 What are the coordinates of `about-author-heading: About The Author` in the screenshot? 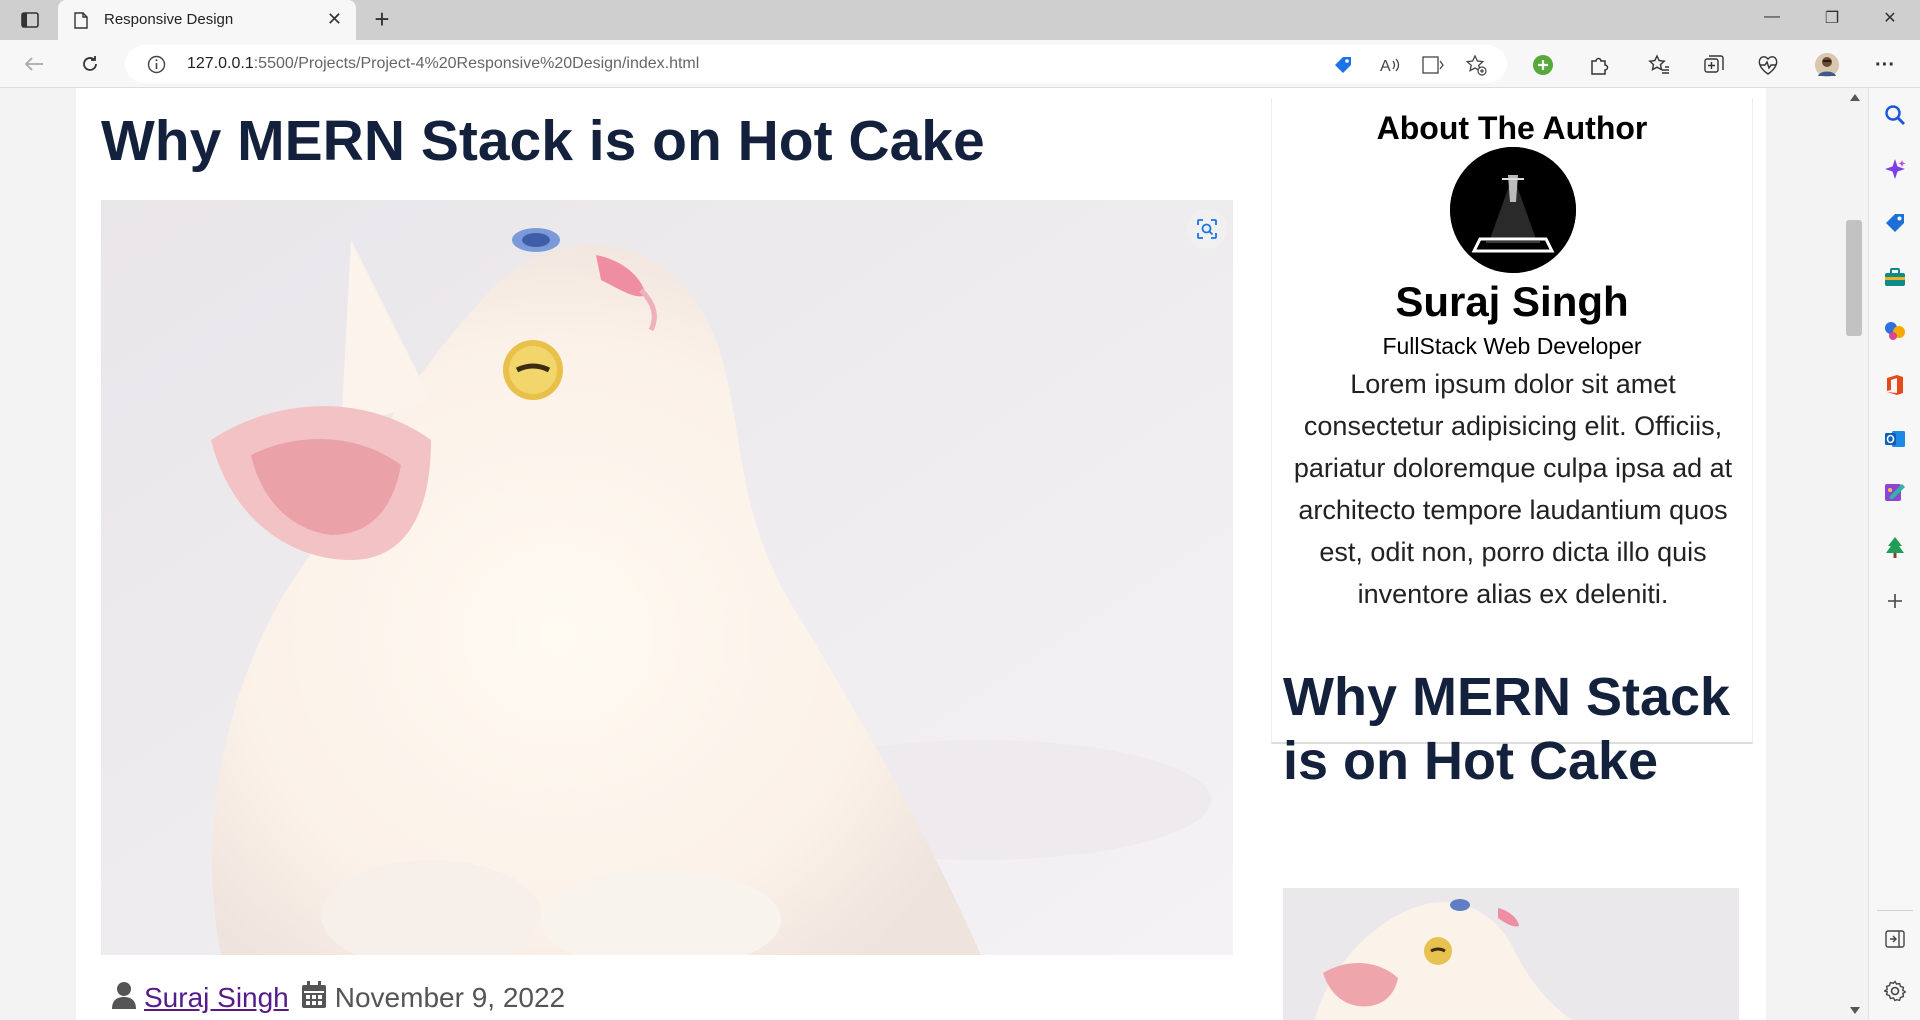 It's located at (1512, 128).